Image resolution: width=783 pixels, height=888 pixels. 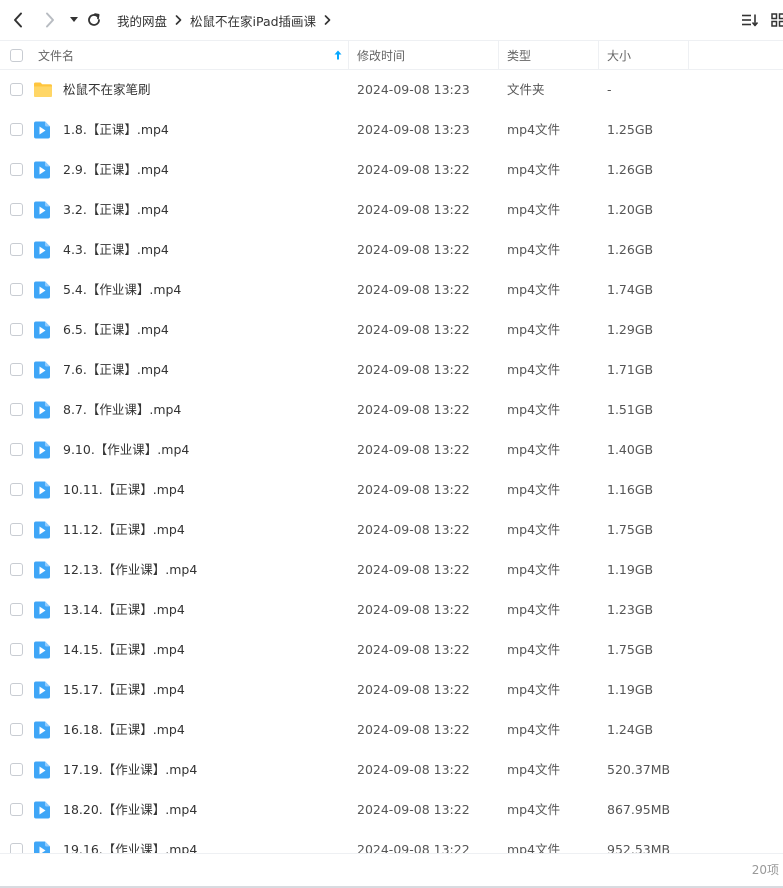 What do you see at coordinates (124, 490) in the screenshot?
I see `file-name: 10.11.【正课】.mp4` at bounding box center [124, 490].